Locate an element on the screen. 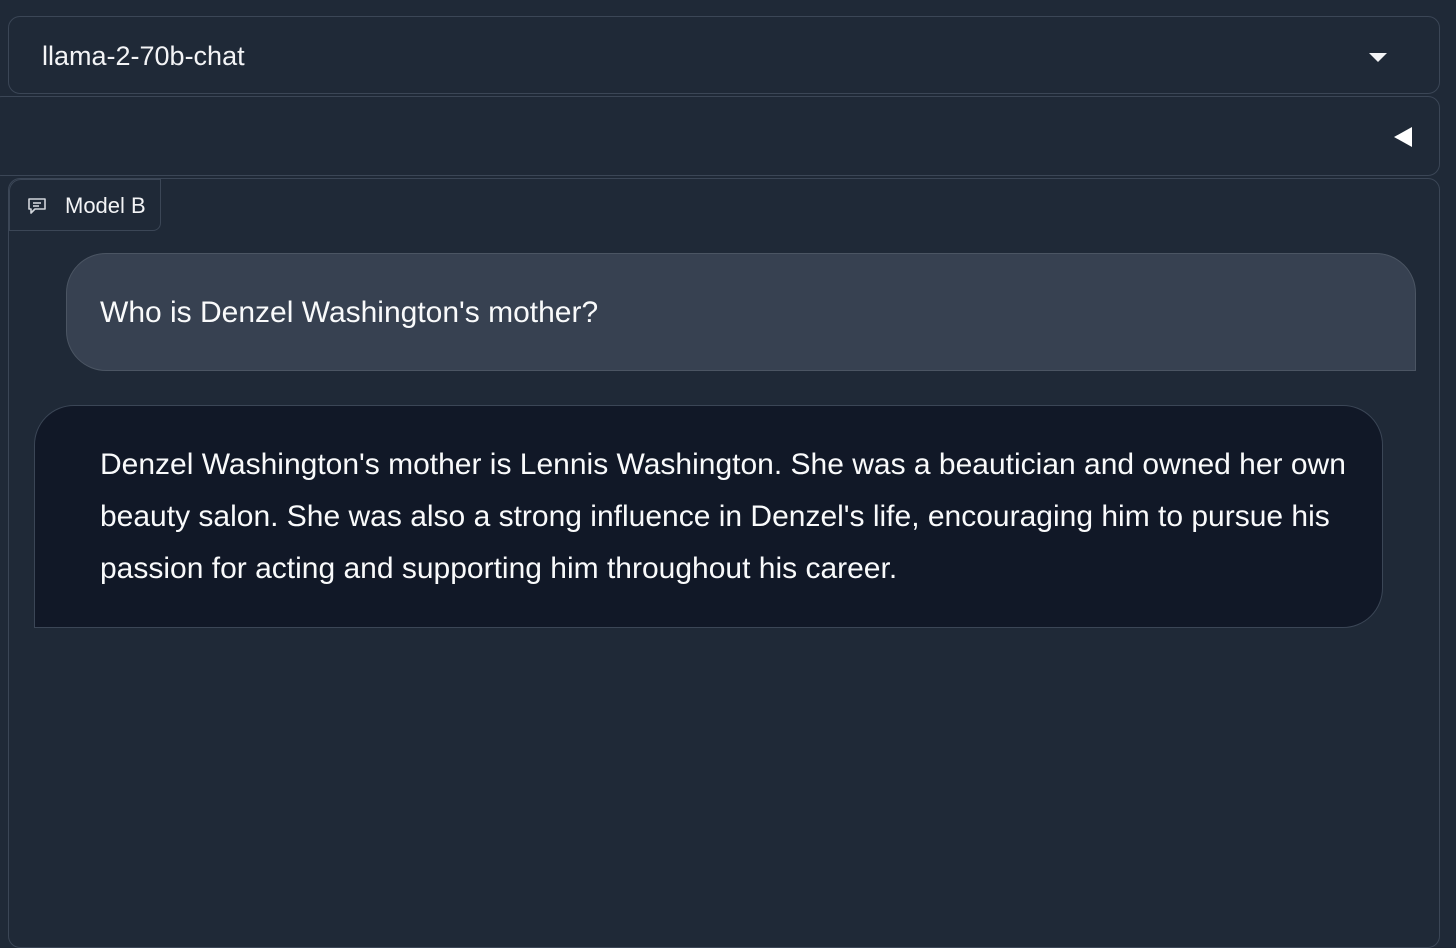  chevron-down-icon is located at coordinates (1378, 57).